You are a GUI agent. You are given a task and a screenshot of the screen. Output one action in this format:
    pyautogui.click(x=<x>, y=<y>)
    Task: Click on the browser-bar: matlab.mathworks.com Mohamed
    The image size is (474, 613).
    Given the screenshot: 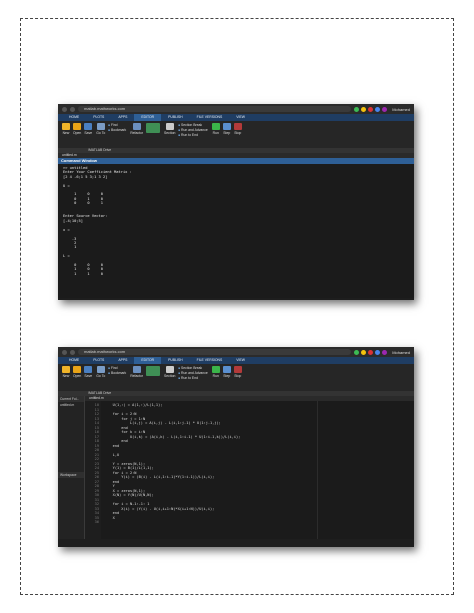 What is the action you would take?
    pyautogui.click(x=236, y=109)
    